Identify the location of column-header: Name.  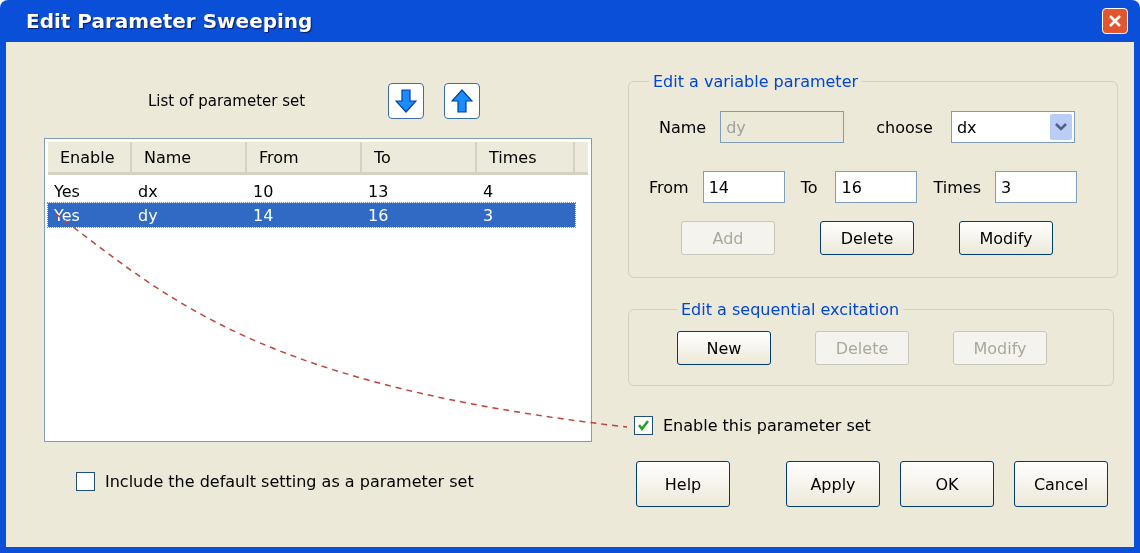
(189, 157).